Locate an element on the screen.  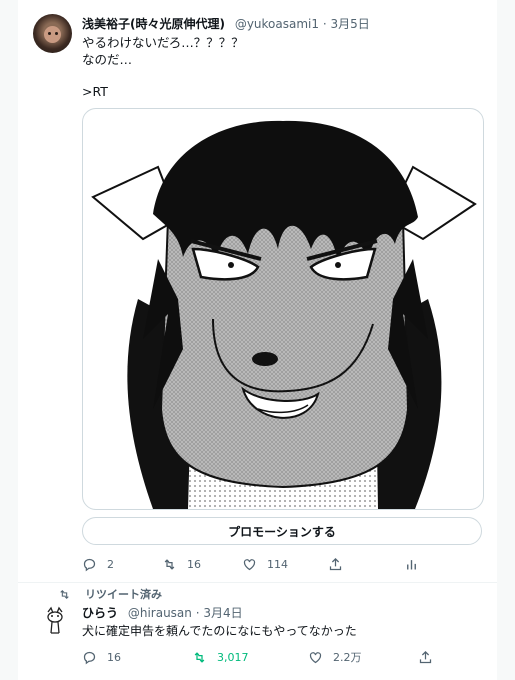
like-button: 2.2万 is located at coordinates (335, 657).